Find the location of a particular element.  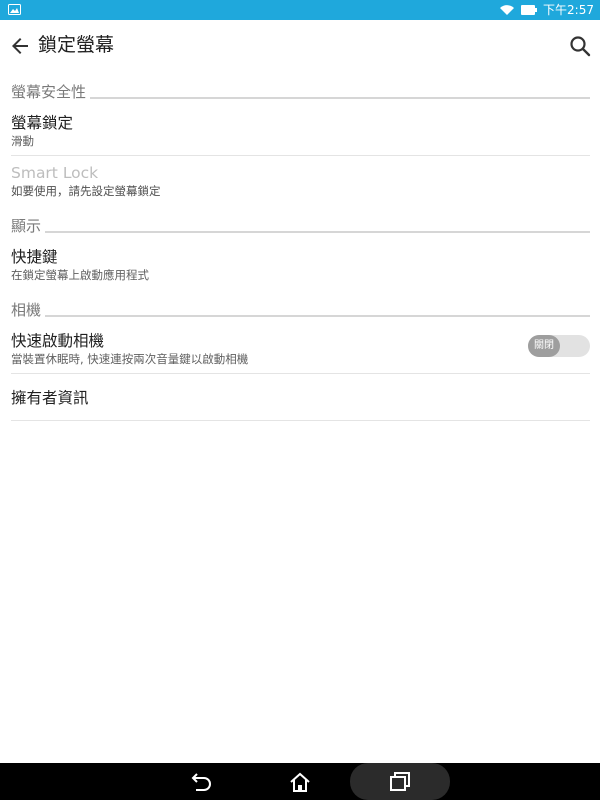

nav-back-button is located at coordinates (202, 781).